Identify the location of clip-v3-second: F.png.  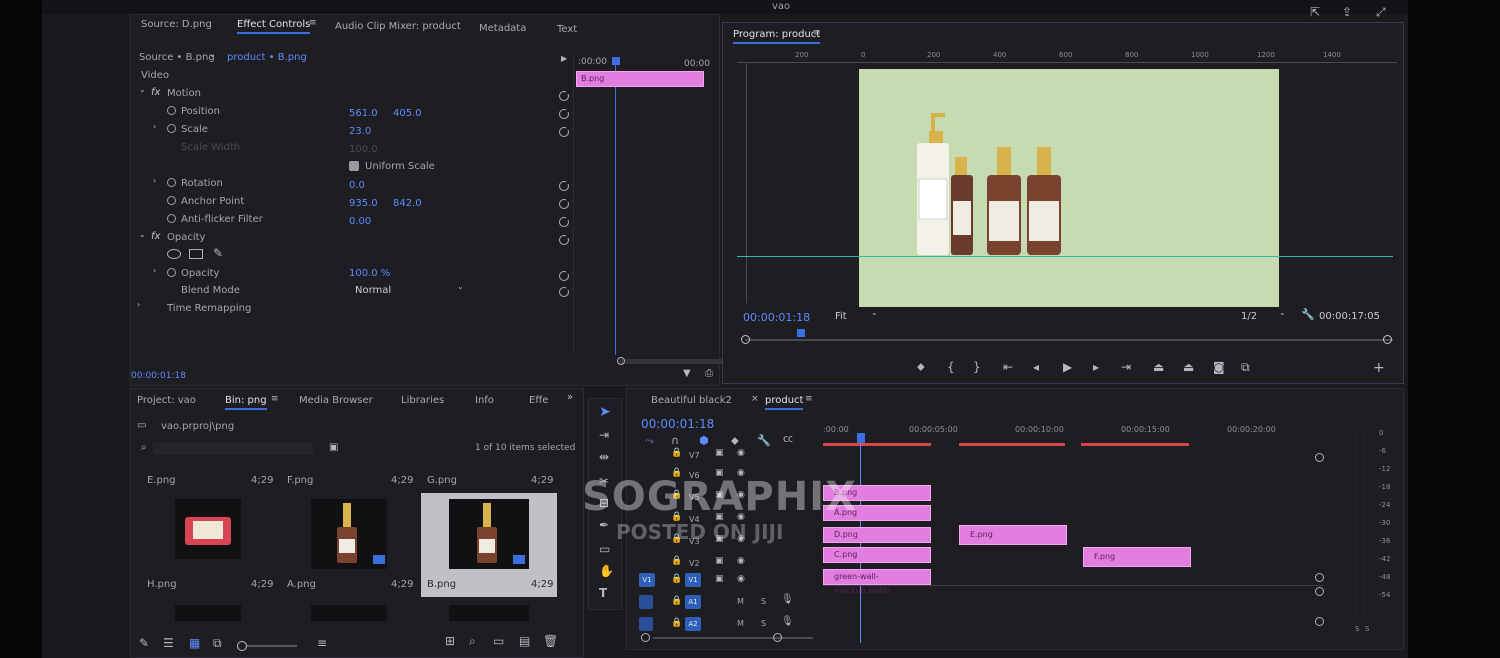
(1137, 557).